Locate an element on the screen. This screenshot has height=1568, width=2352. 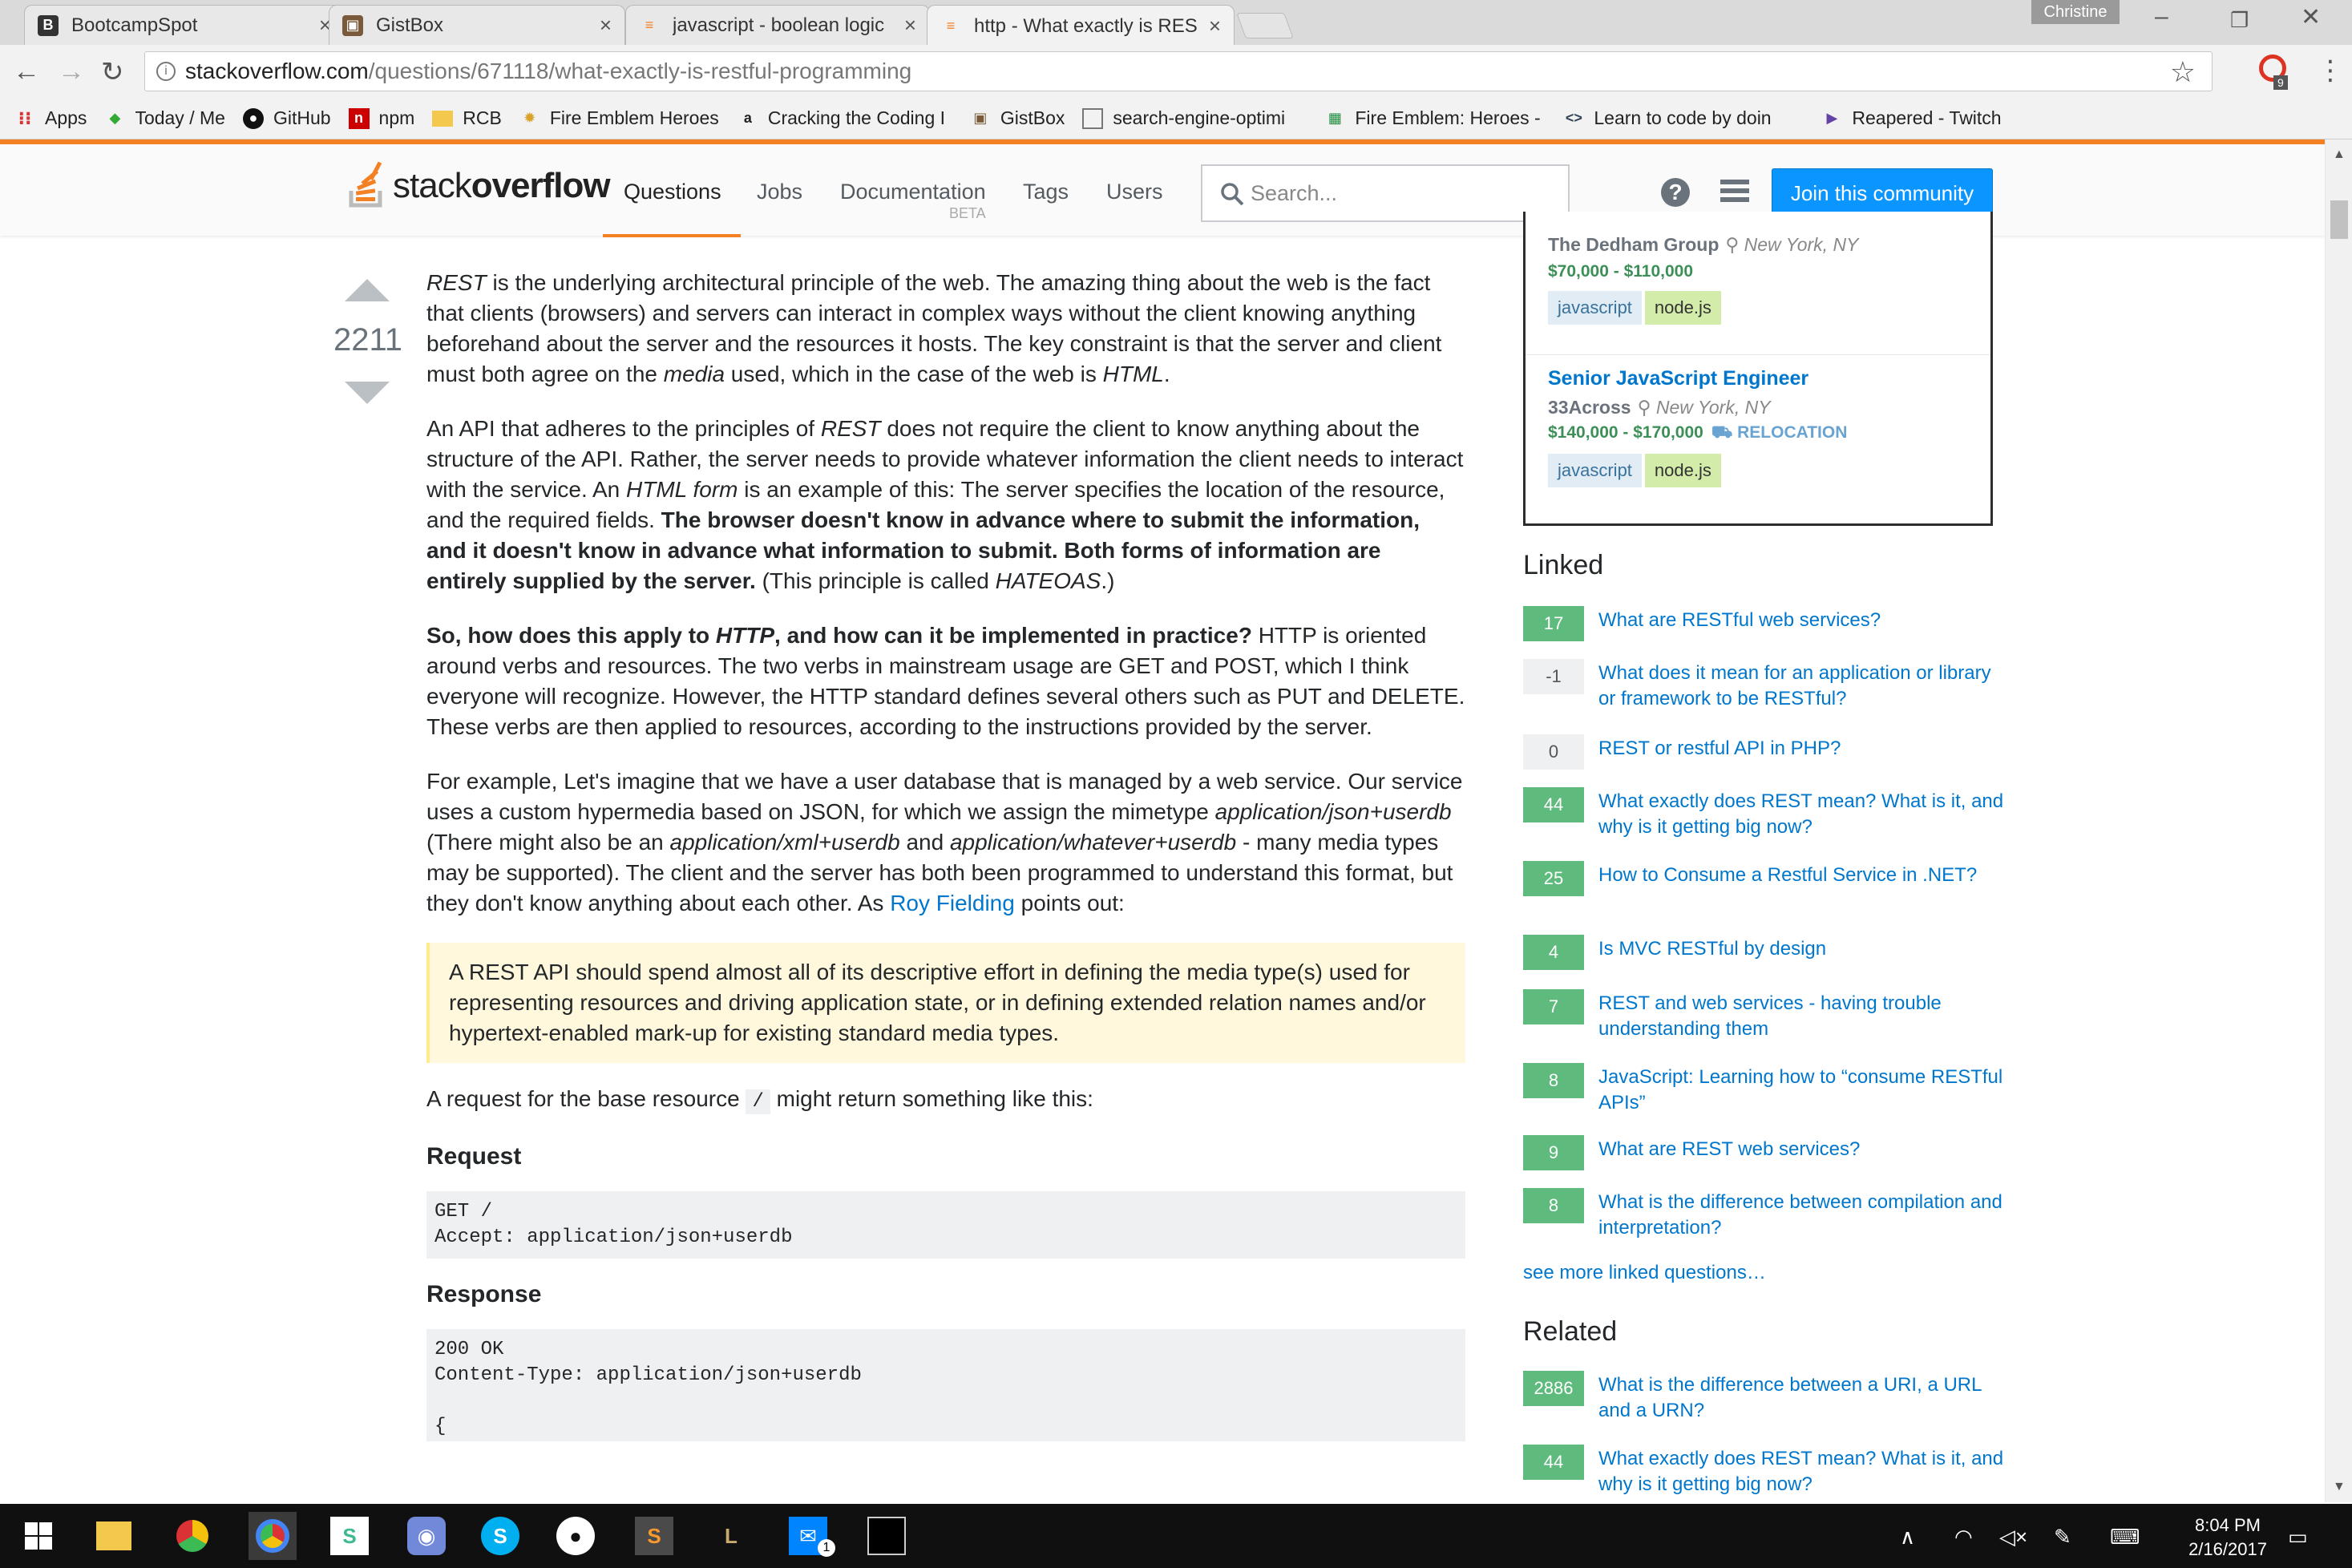
scroll-down-arrow-icon: ▼ is located at coordinates (2339, 1487).